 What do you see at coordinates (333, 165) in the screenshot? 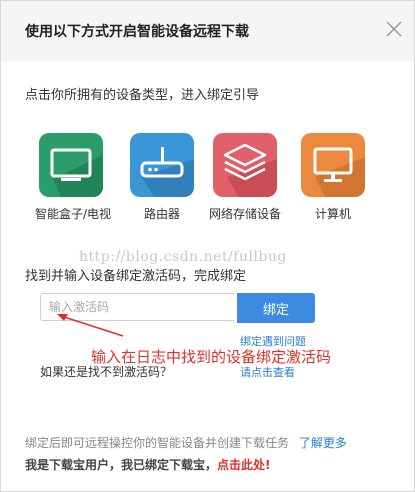
I see `monitor-icon` at bounding box center [333, 165].